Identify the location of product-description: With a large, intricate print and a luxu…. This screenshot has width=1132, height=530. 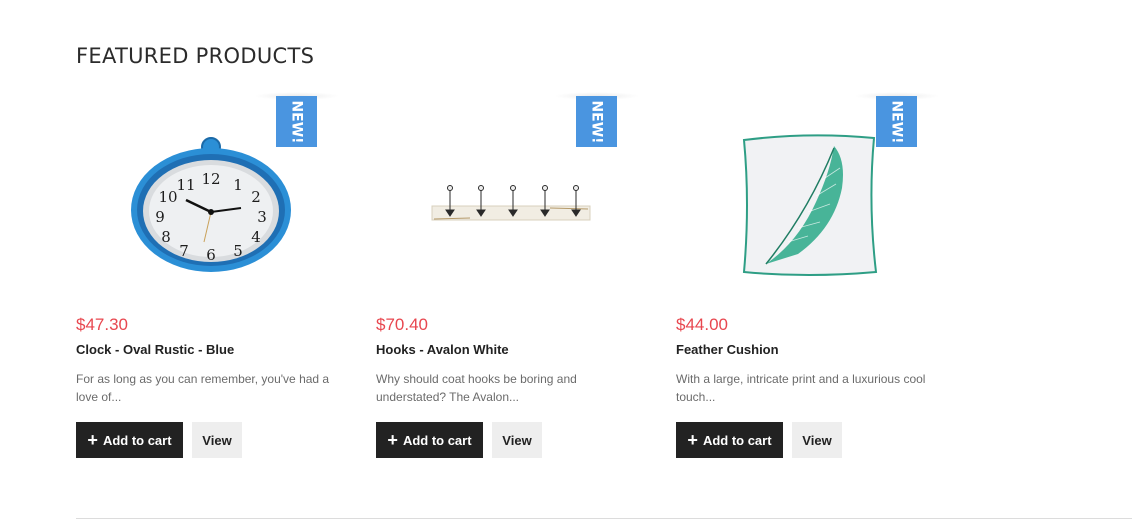
(801, 388).